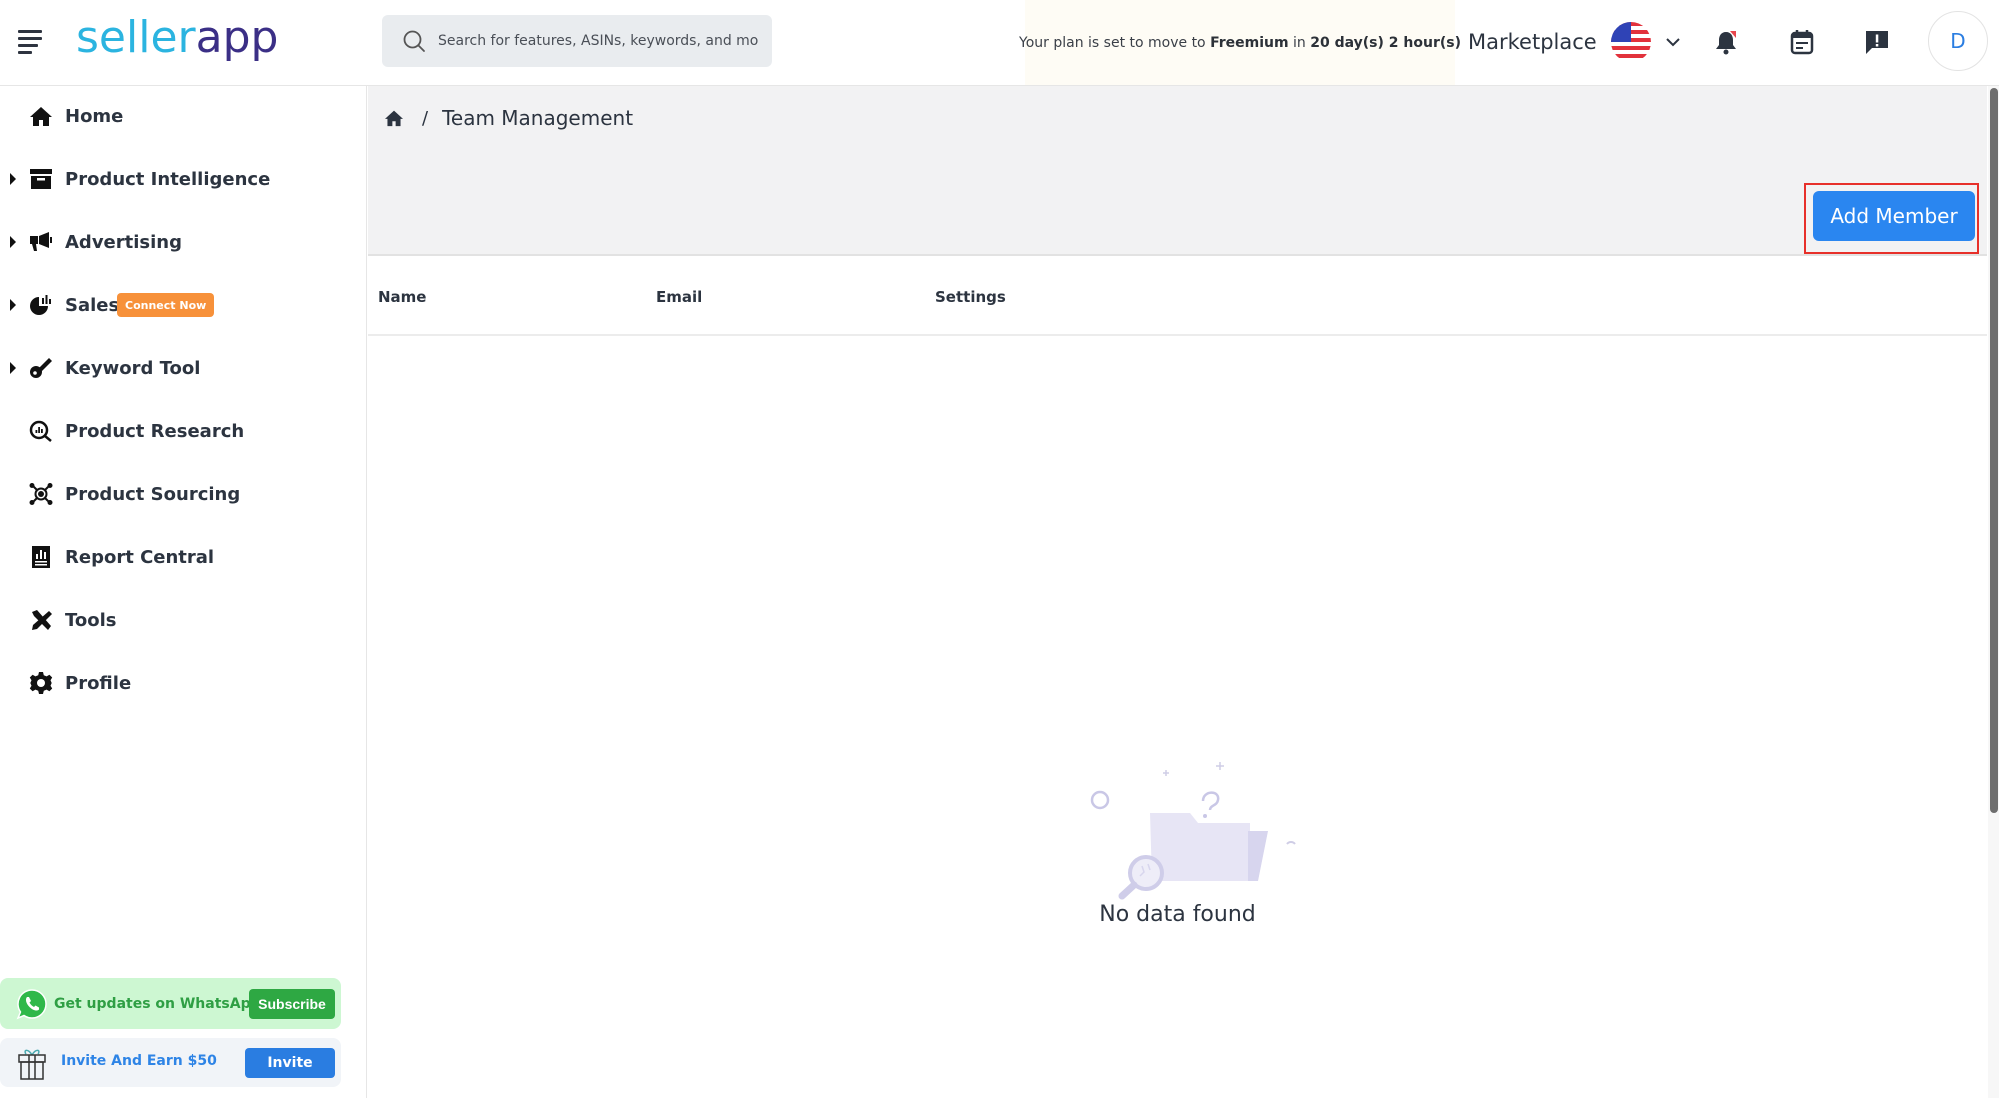 The image size is (1999, 1098). Describe the element at coordinates (41, 116) in the screenshot. I see `home-icon` at that location.